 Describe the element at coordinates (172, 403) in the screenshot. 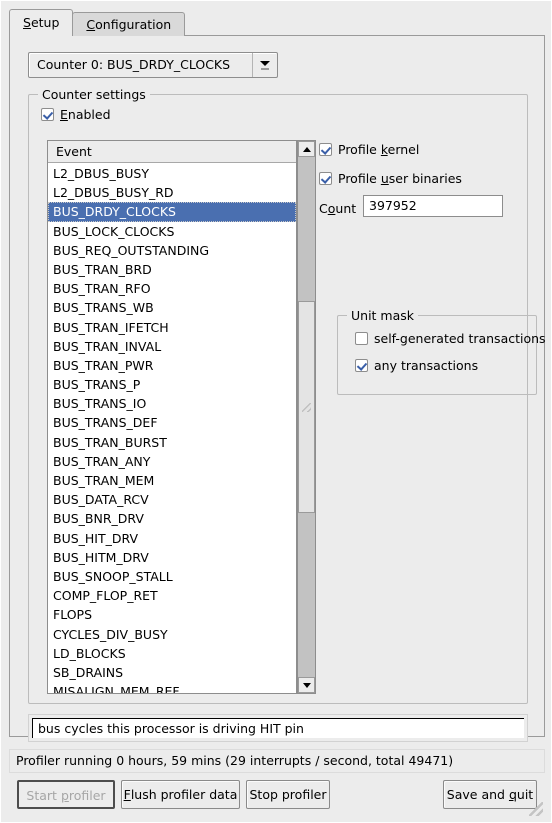

I see `list-item: BUS_TRANS_IO` at that location.